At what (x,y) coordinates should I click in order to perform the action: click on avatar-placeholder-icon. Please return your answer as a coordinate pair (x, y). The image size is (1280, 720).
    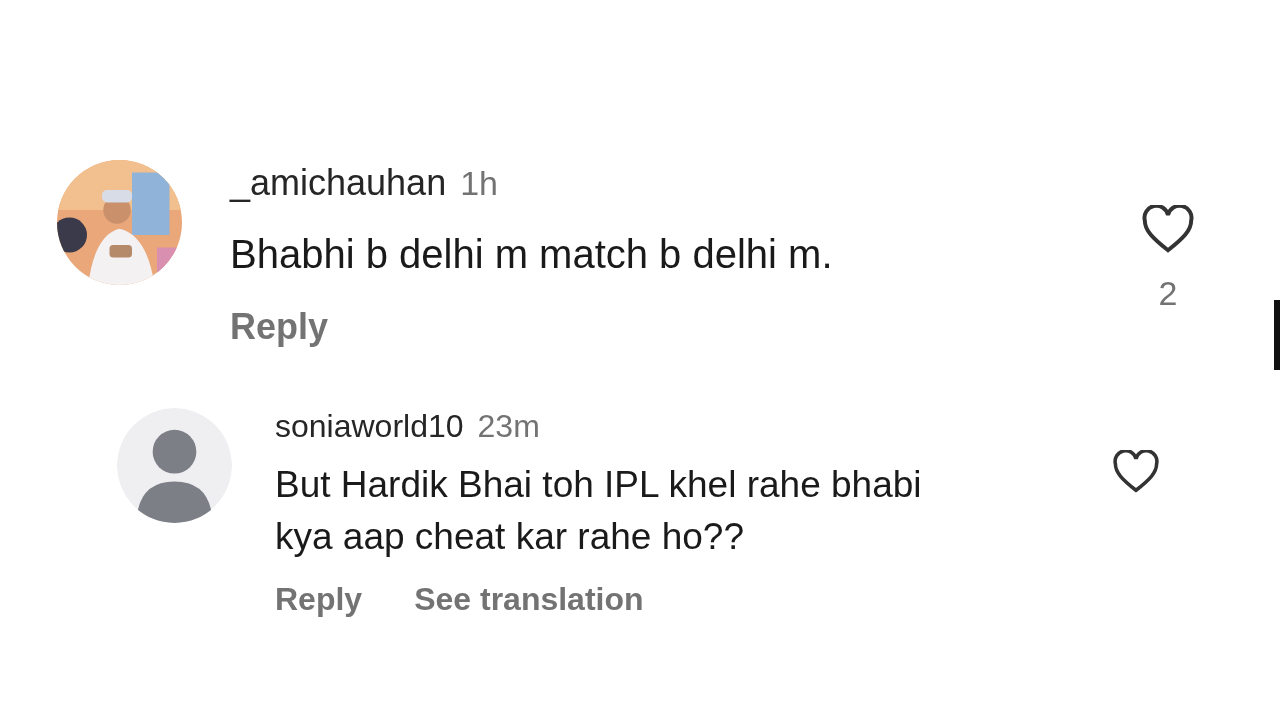
    Looking at the image, I should click on (174, 465).